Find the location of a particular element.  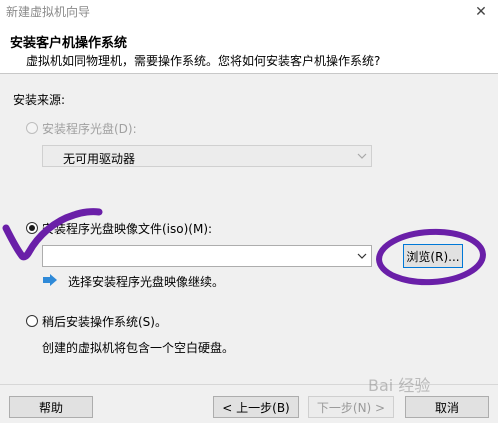

disc-radio is located at coordinates (32, 128).